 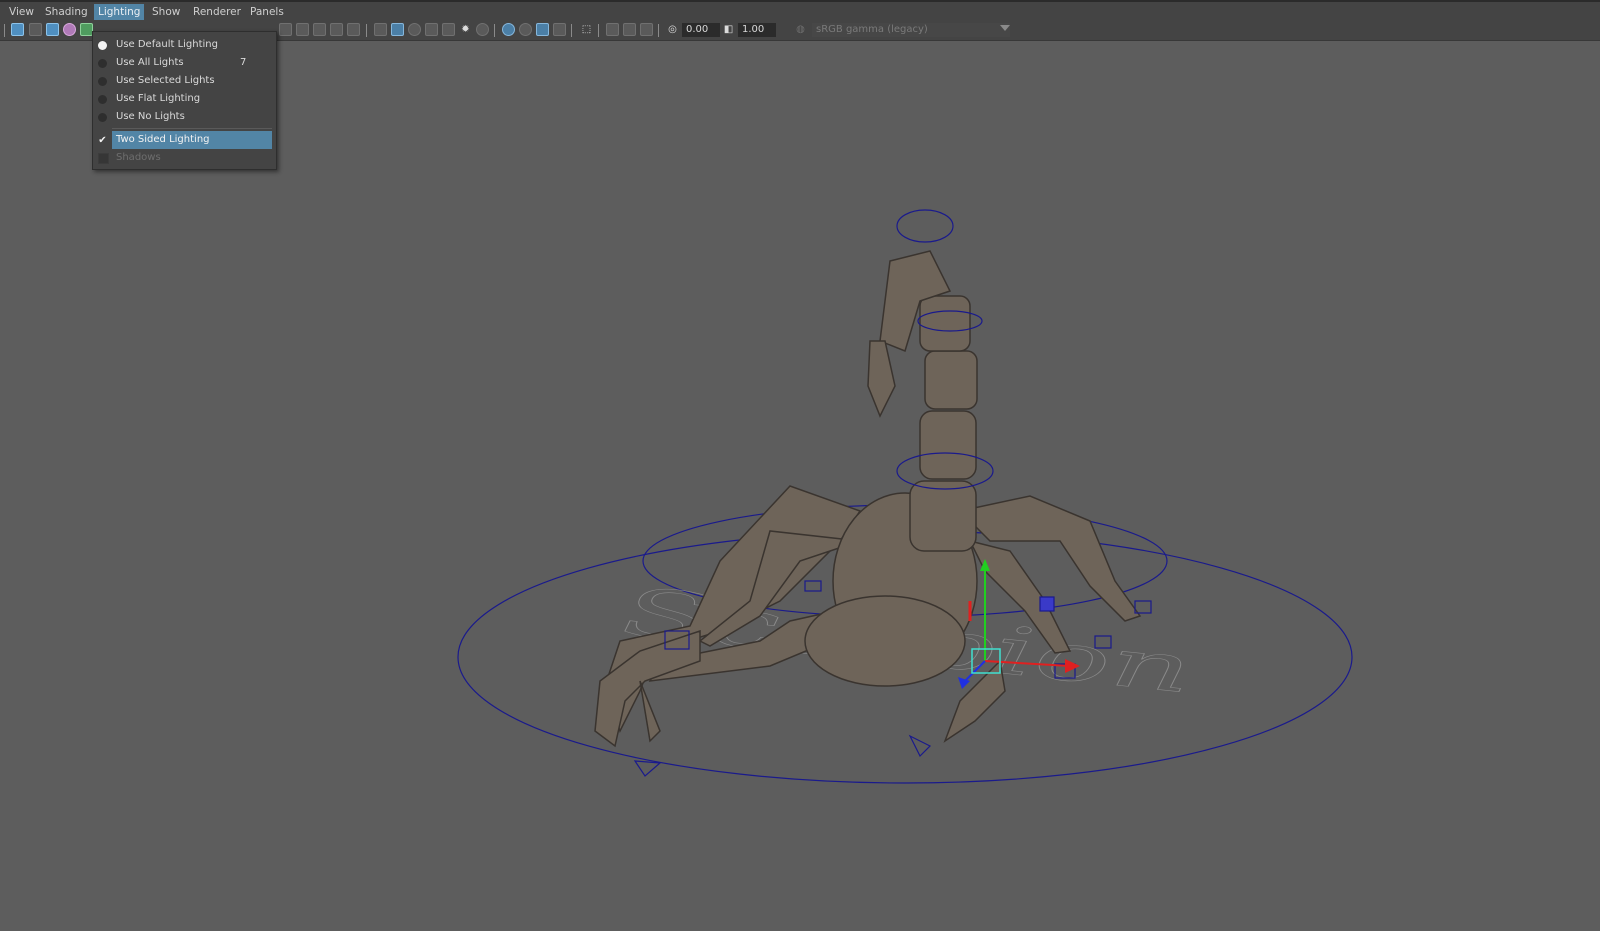 What do you see at coordinates (166, 12) in the screenshot?
I see `menu-show: Show` at bounding box center [166, 12].